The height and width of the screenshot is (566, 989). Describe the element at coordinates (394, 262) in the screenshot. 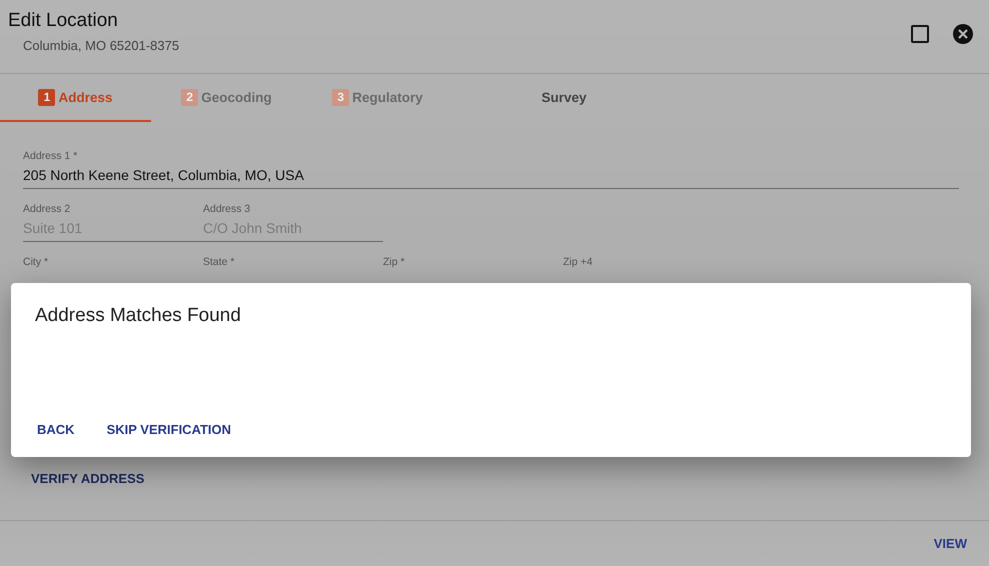

I see `field-label: Zip *` at that location.